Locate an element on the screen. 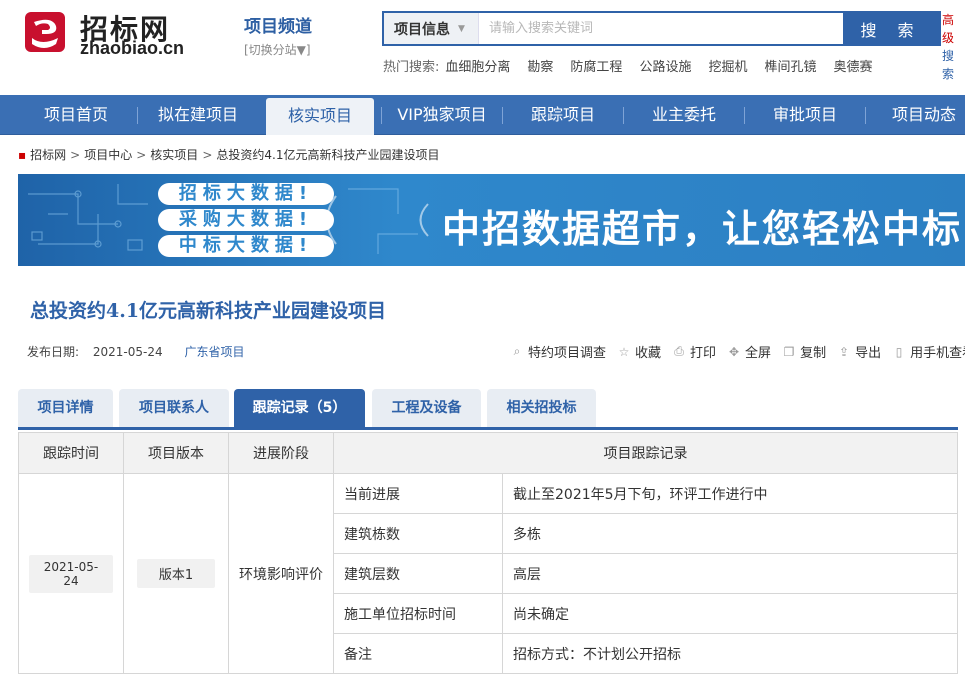  hot-search-item: 奥德赛 is located at coordinates (852, 65).